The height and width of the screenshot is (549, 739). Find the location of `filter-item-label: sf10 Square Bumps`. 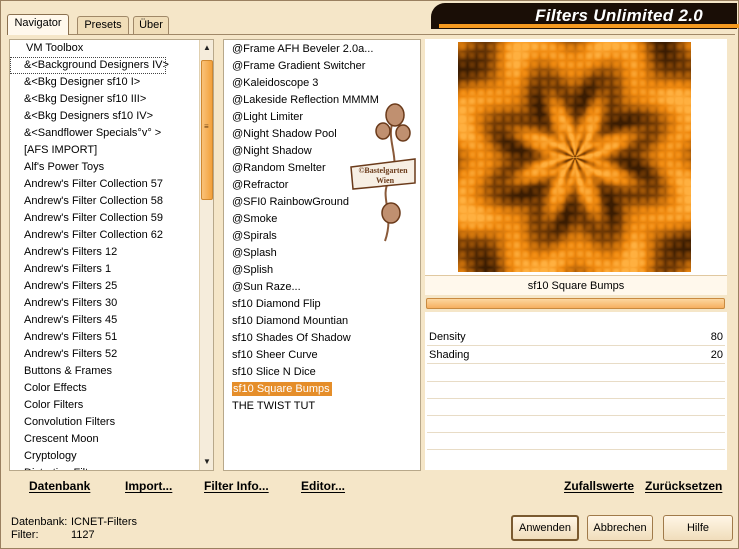

filter-item-label: sf10 Square Bumps is located at coordinates (282, 389).